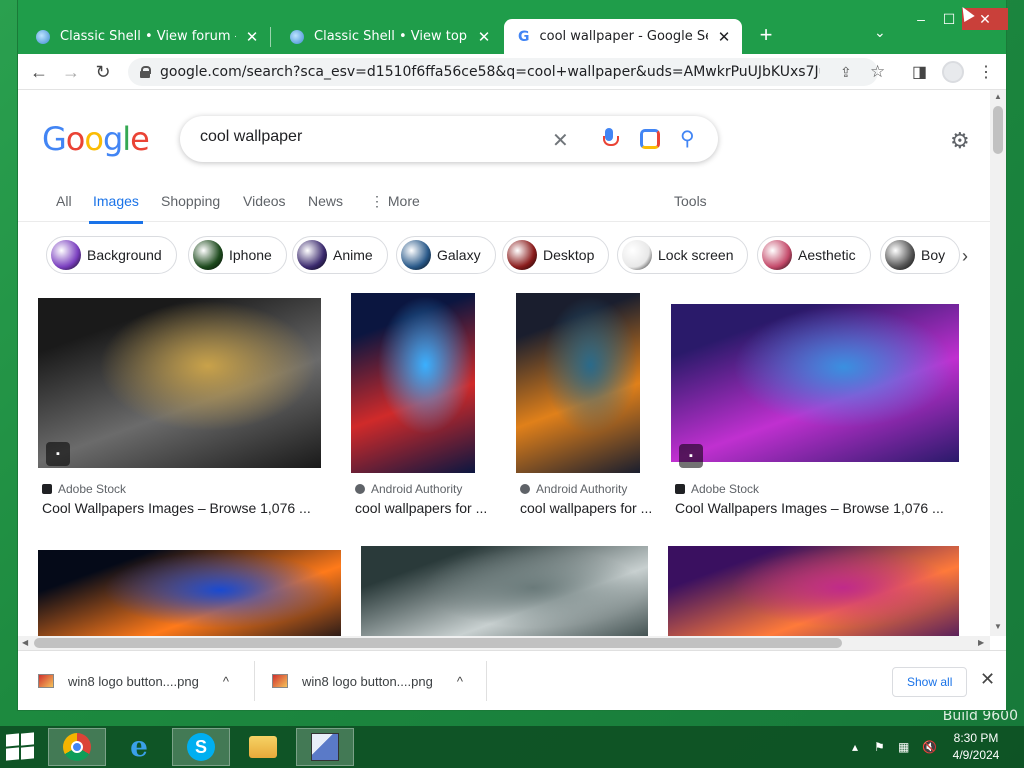 This screenshot has width=1024, height=768. I want to click on settings-gear-icon: ⚙, so click(960, 141).